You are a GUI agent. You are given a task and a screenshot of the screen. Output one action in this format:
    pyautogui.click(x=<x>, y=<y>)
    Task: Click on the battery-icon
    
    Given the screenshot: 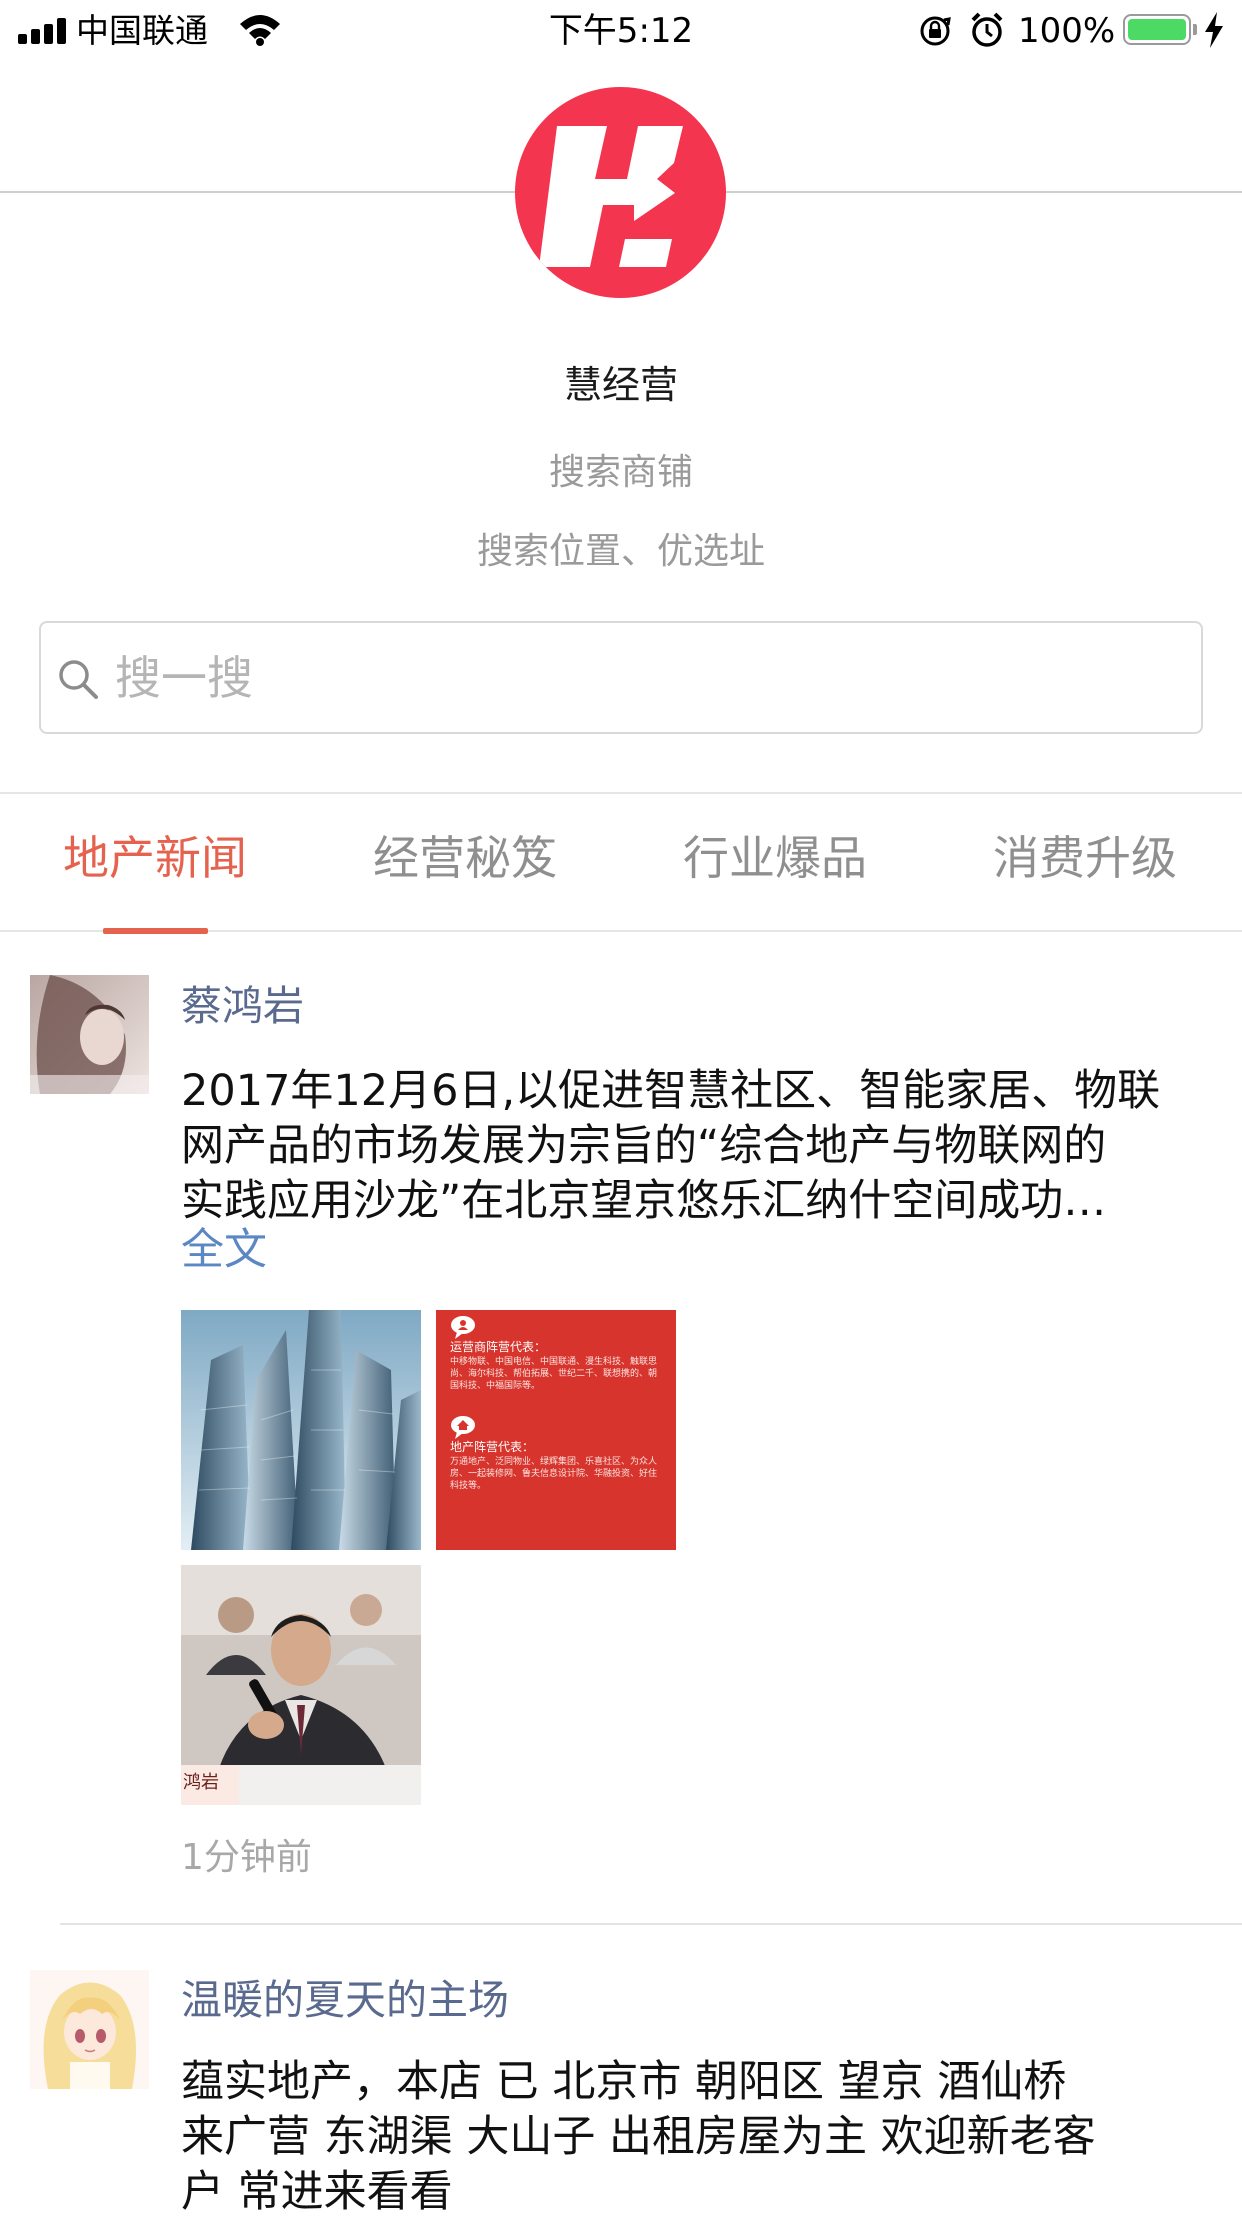 What is the action you would take?
    pyautogui.click(x=1157, y=29)
    